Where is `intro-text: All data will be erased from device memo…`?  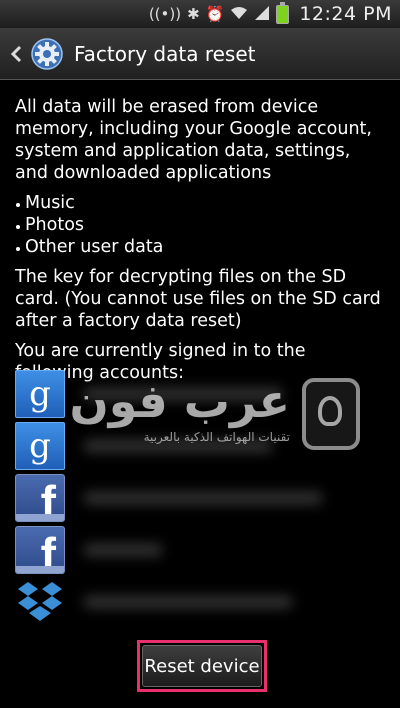
intro-text: All data will be erased from device memo… is located at coordinates (193, 140).